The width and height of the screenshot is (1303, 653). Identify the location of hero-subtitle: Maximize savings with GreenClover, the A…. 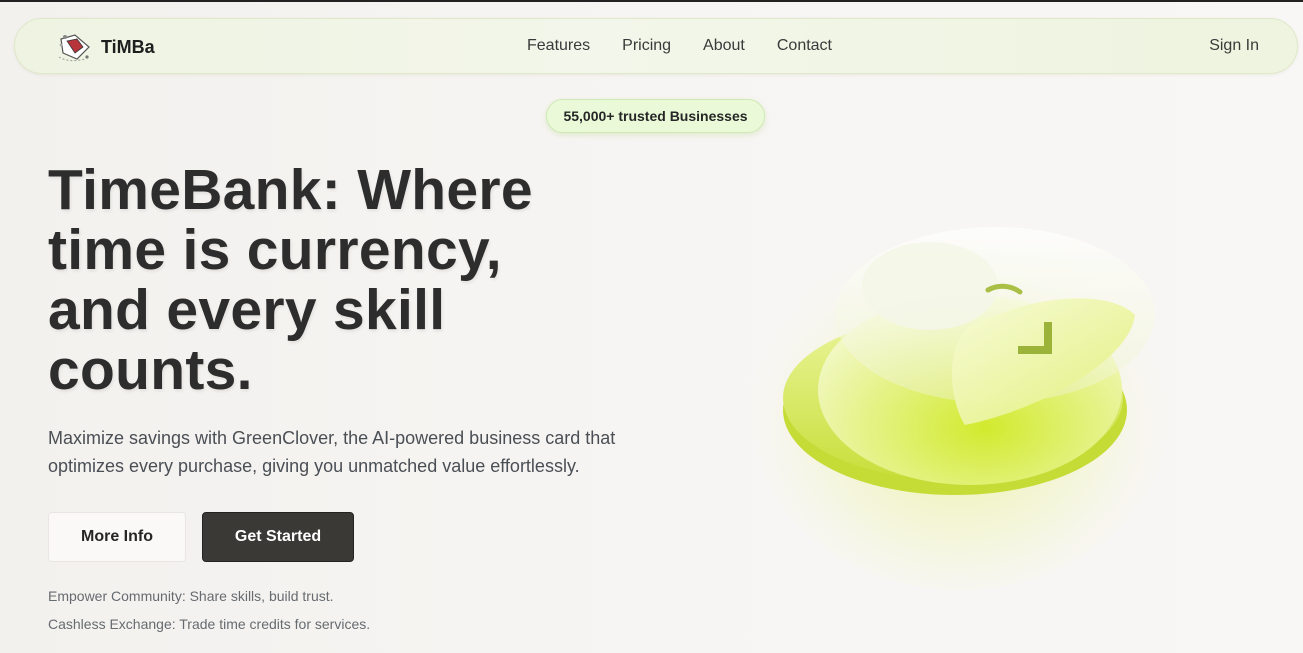
(343, 452).